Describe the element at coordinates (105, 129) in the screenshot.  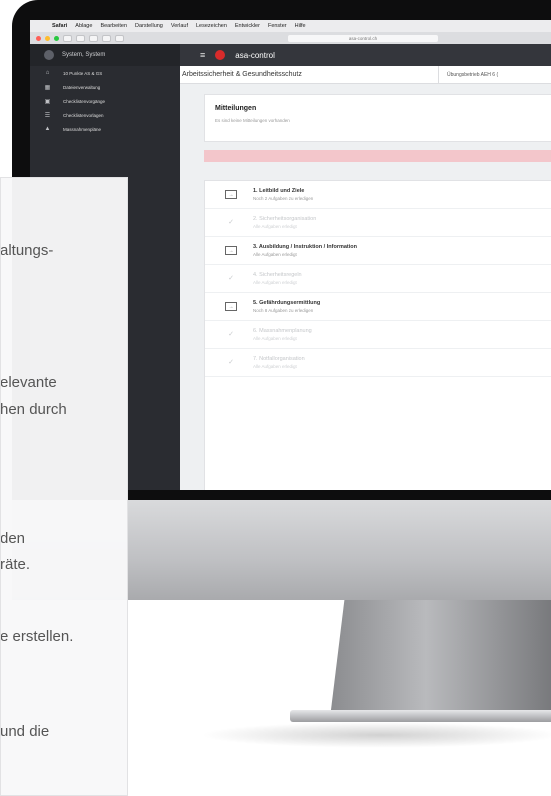
I see `sidebar-item-massnahmenplaene: ▲ Massnahmenpläne` at that location.